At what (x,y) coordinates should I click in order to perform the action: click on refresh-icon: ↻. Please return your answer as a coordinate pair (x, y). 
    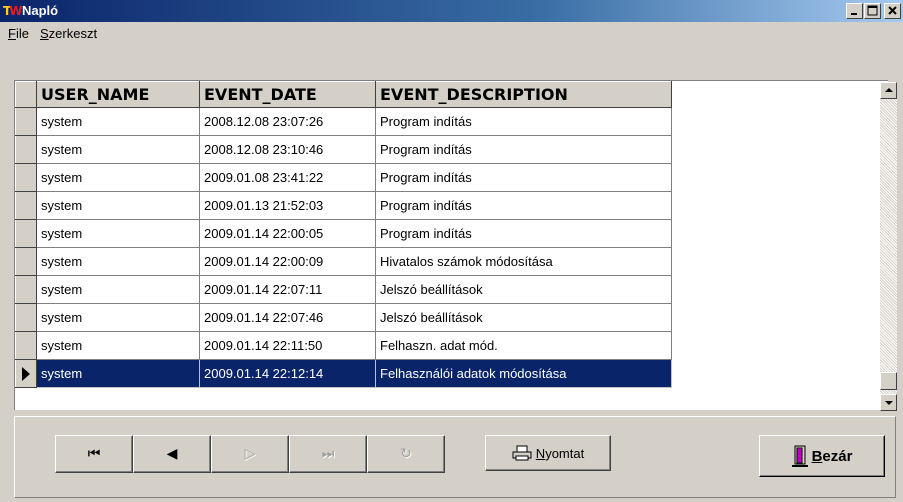
    Looking at the image, I should click on (406, 454).